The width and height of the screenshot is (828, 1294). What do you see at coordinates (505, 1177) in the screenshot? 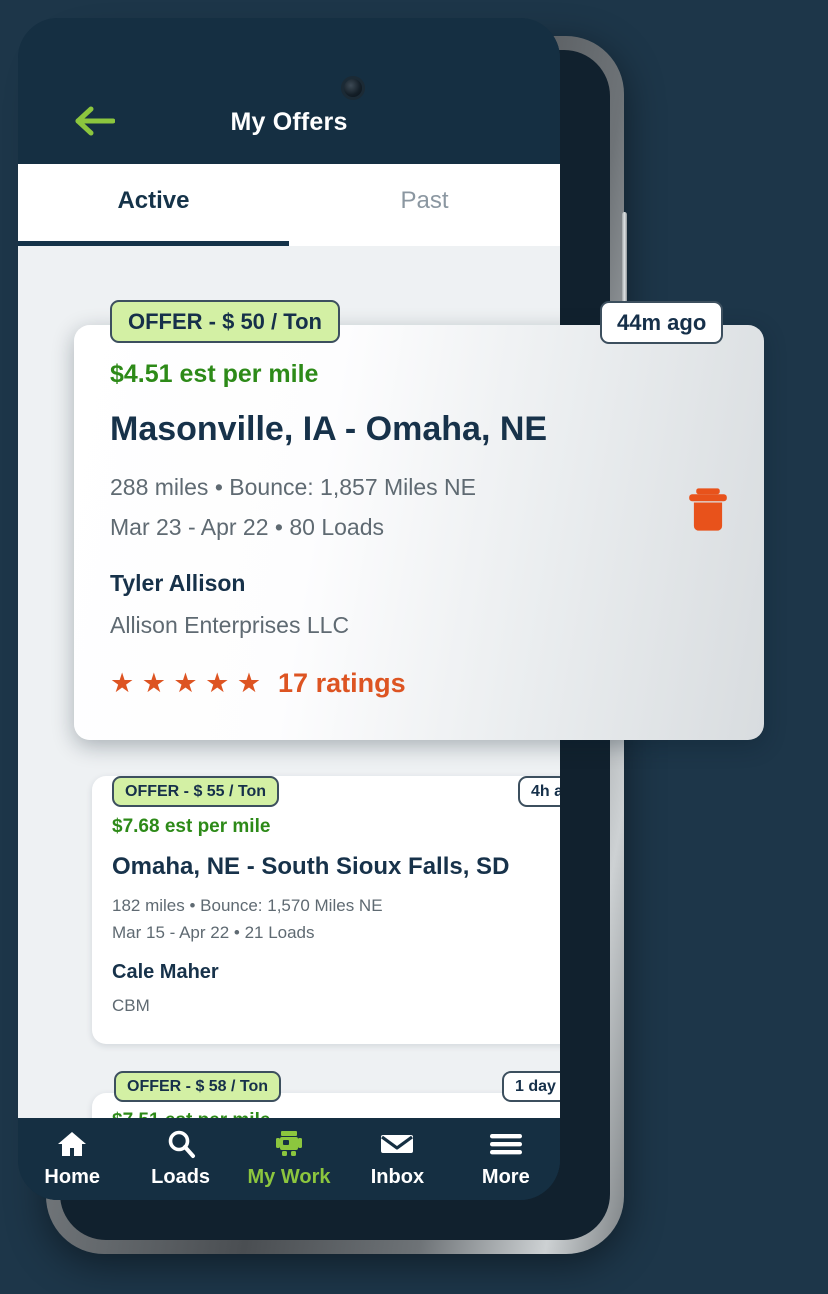
I see `nav-label: More` at bounding box center [505, 1177].